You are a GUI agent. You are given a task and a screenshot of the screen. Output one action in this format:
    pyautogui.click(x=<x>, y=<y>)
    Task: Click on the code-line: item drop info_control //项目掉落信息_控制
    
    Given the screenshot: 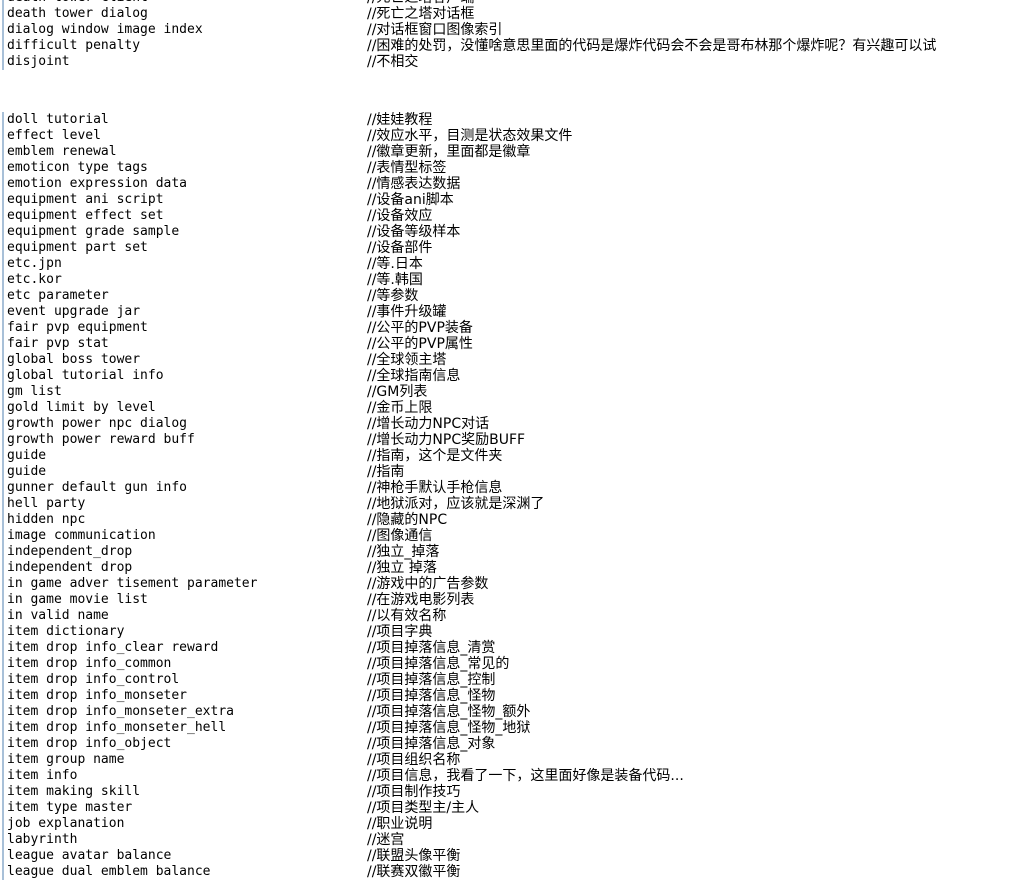 What is the action you would take?
    pyautogui.click(x=514, y=680)
    